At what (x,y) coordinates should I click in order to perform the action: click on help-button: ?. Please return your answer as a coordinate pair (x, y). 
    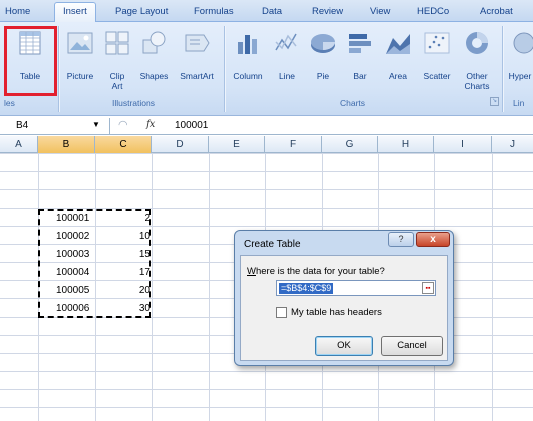
    Looking at the image, I should click on (401, 239).